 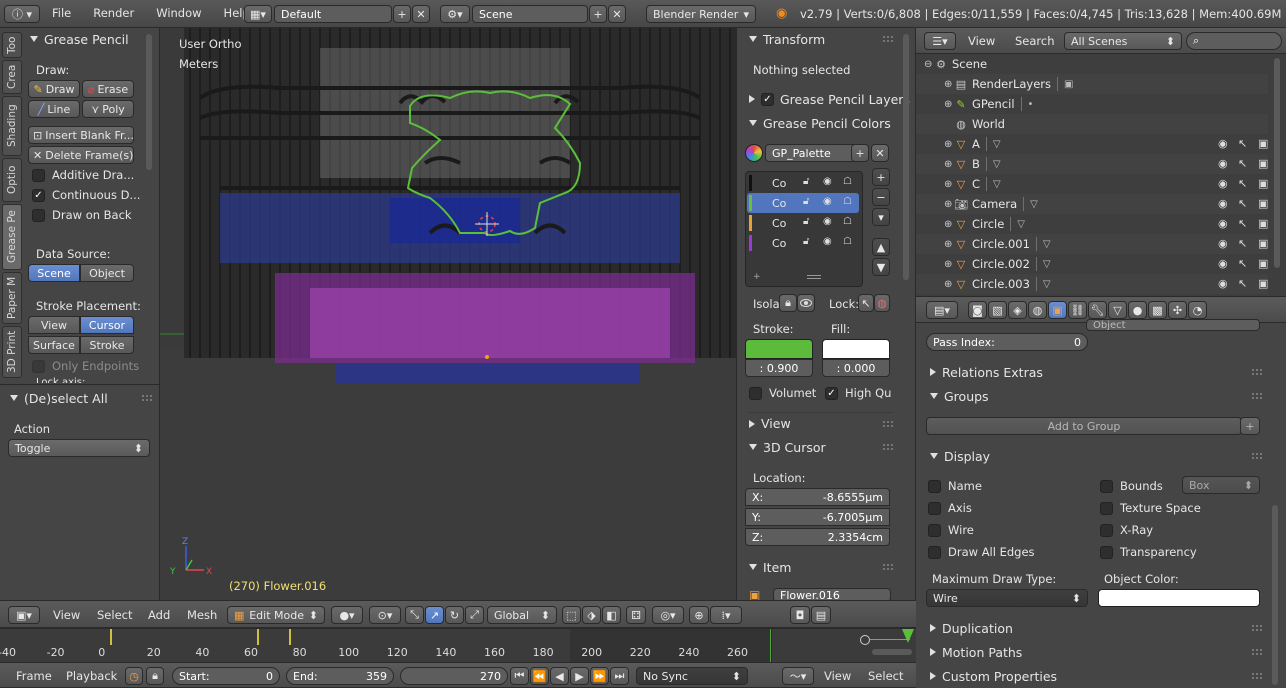 I want to click on play-reverse-icon: ◀, so click(x=559, y=676).